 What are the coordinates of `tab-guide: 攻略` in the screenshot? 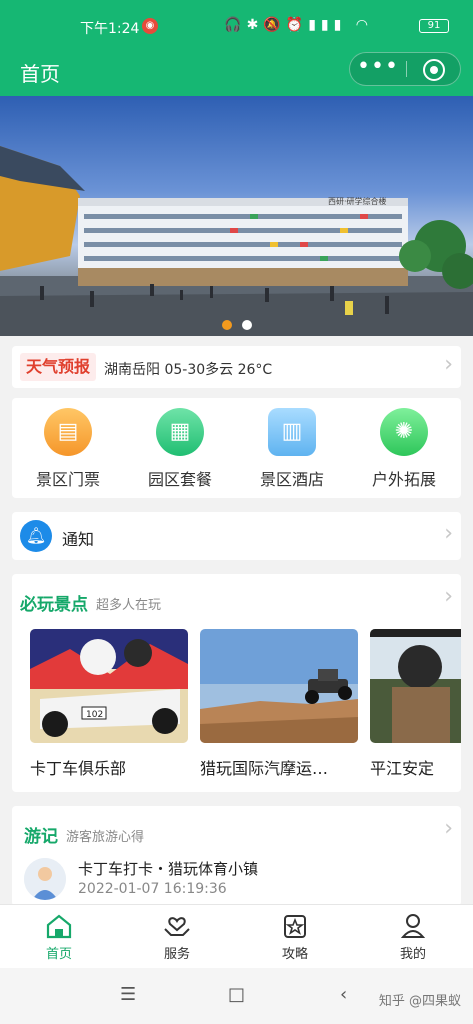 It's located at (295, 936).